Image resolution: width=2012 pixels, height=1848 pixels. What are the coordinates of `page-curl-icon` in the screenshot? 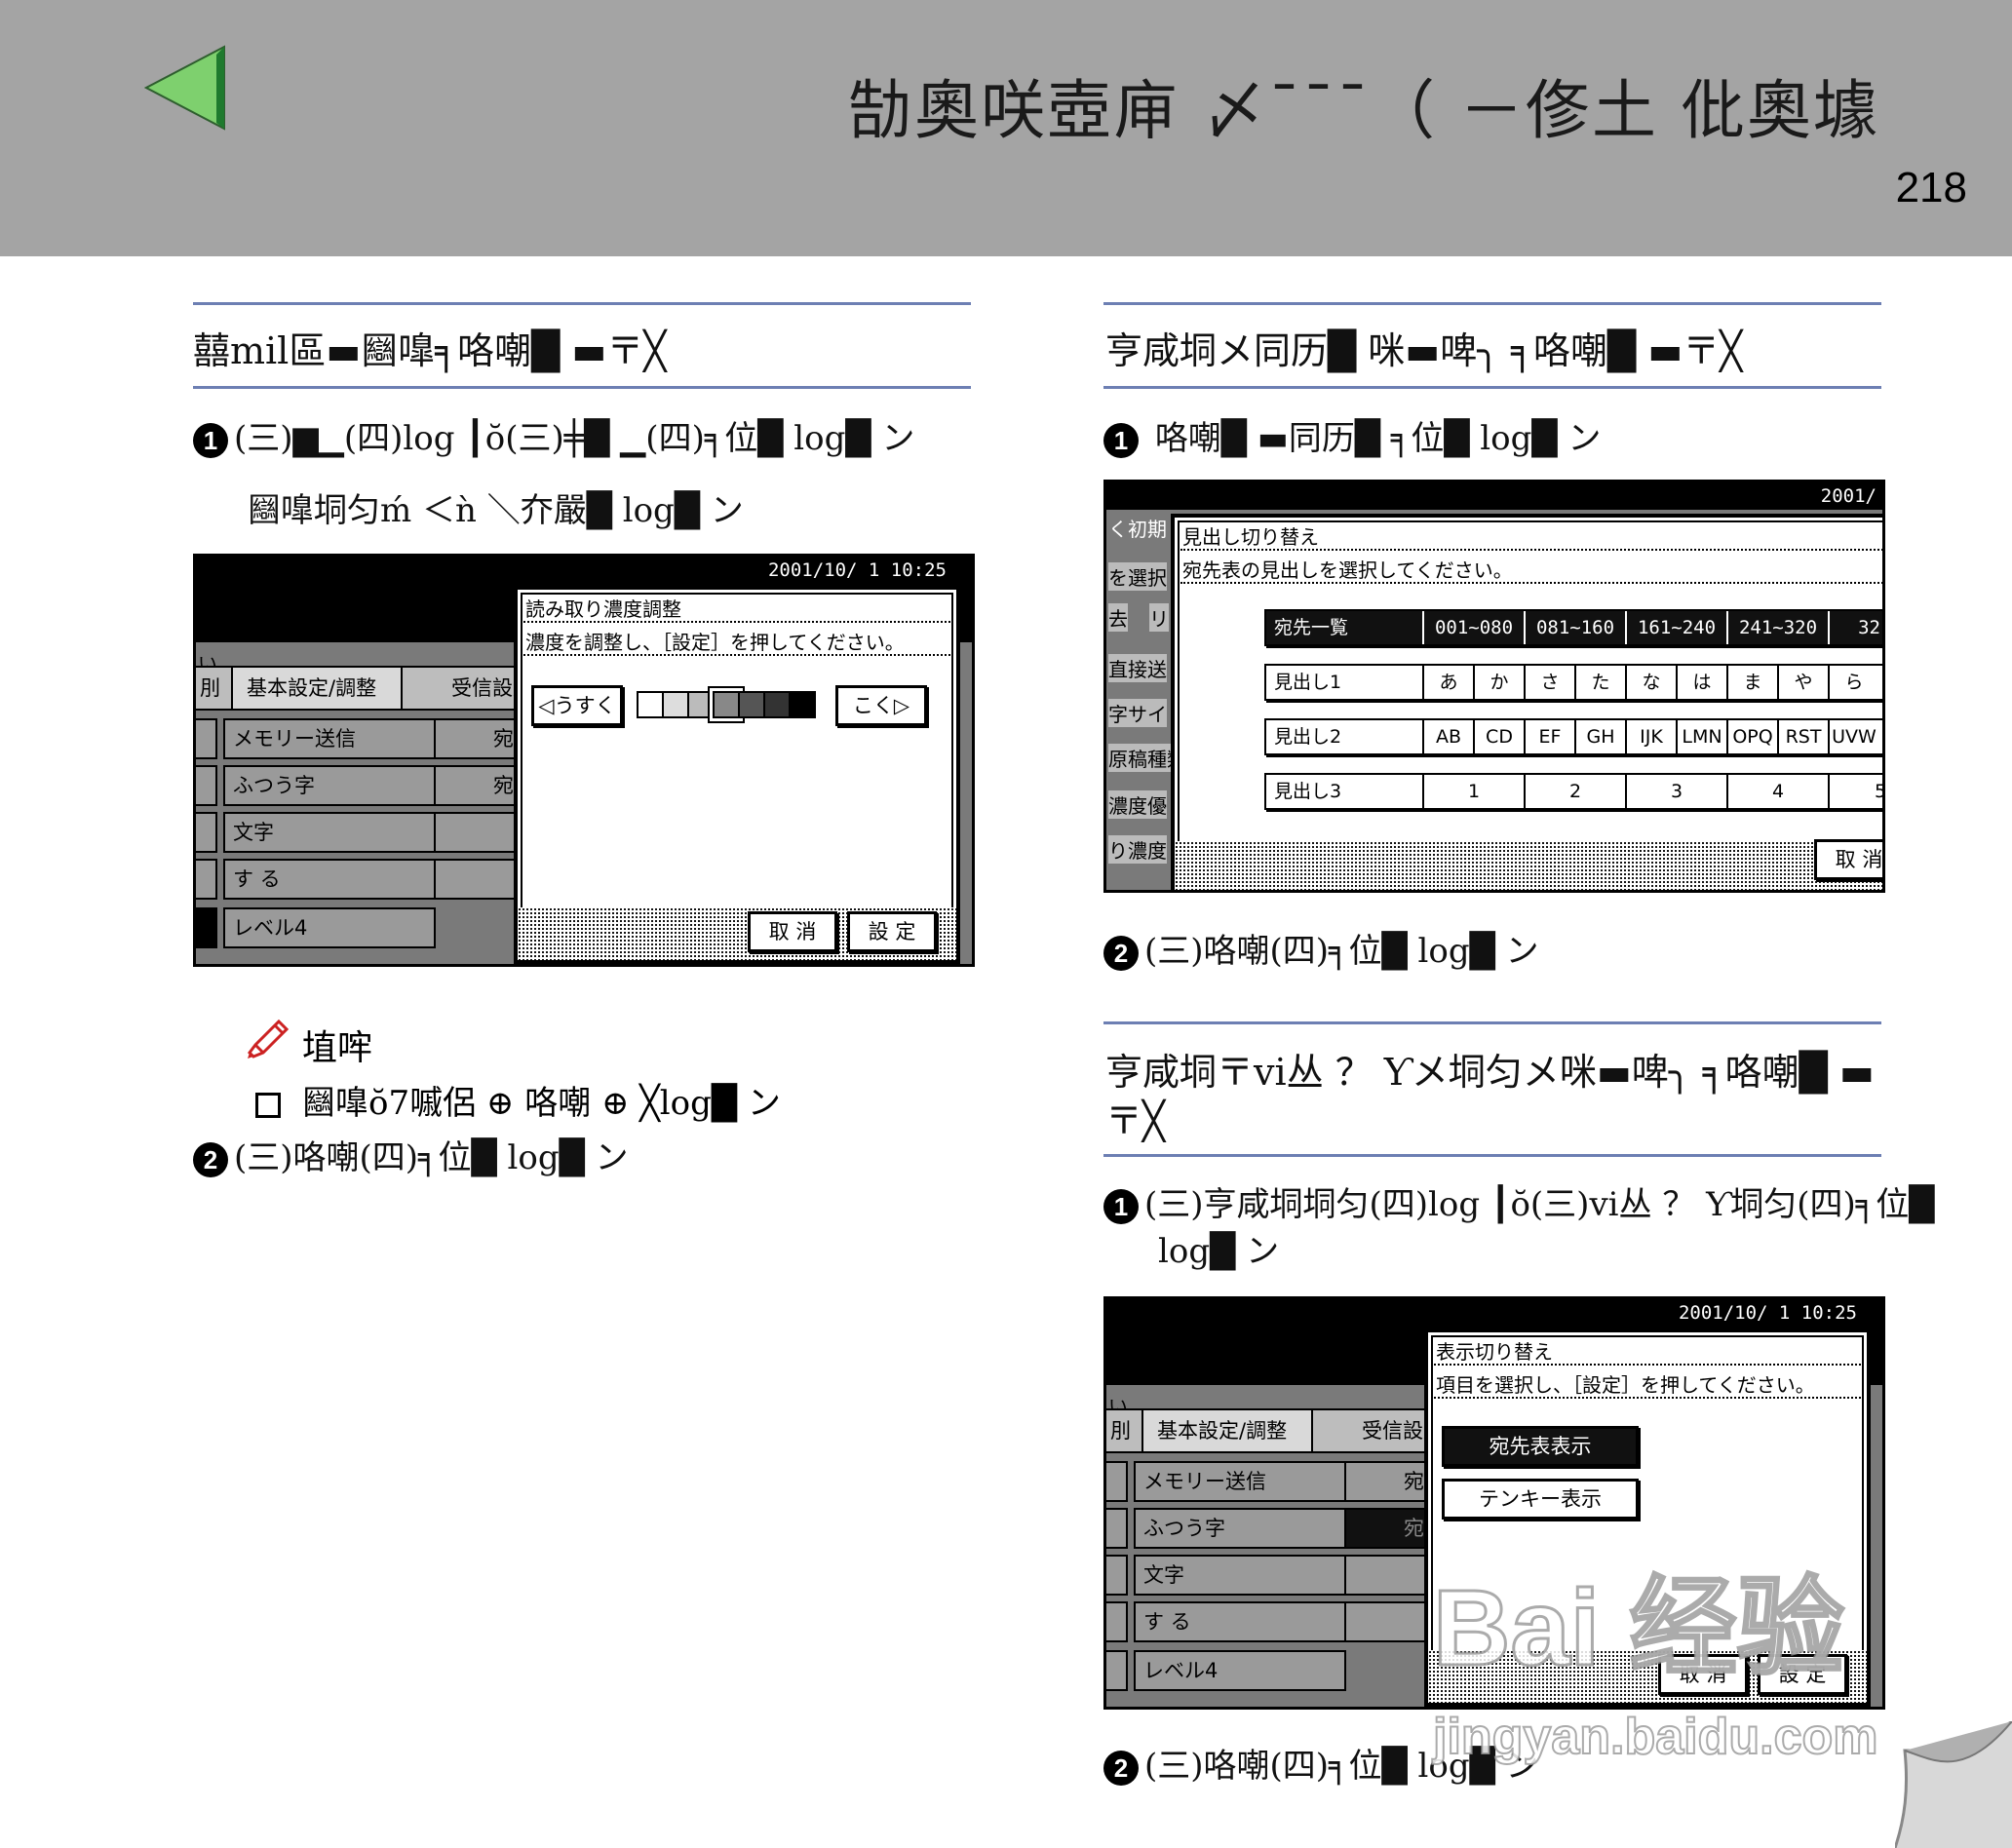 It's located at (1953, 1784).